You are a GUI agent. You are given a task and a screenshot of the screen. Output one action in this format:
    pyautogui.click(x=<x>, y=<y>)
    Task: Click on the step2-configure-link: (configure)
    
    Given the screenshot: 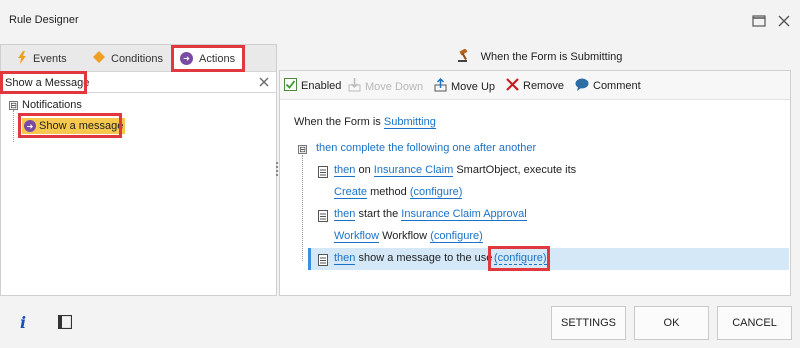 What is the action you would take?
    pyautogui.click(x=456, y=236)
    